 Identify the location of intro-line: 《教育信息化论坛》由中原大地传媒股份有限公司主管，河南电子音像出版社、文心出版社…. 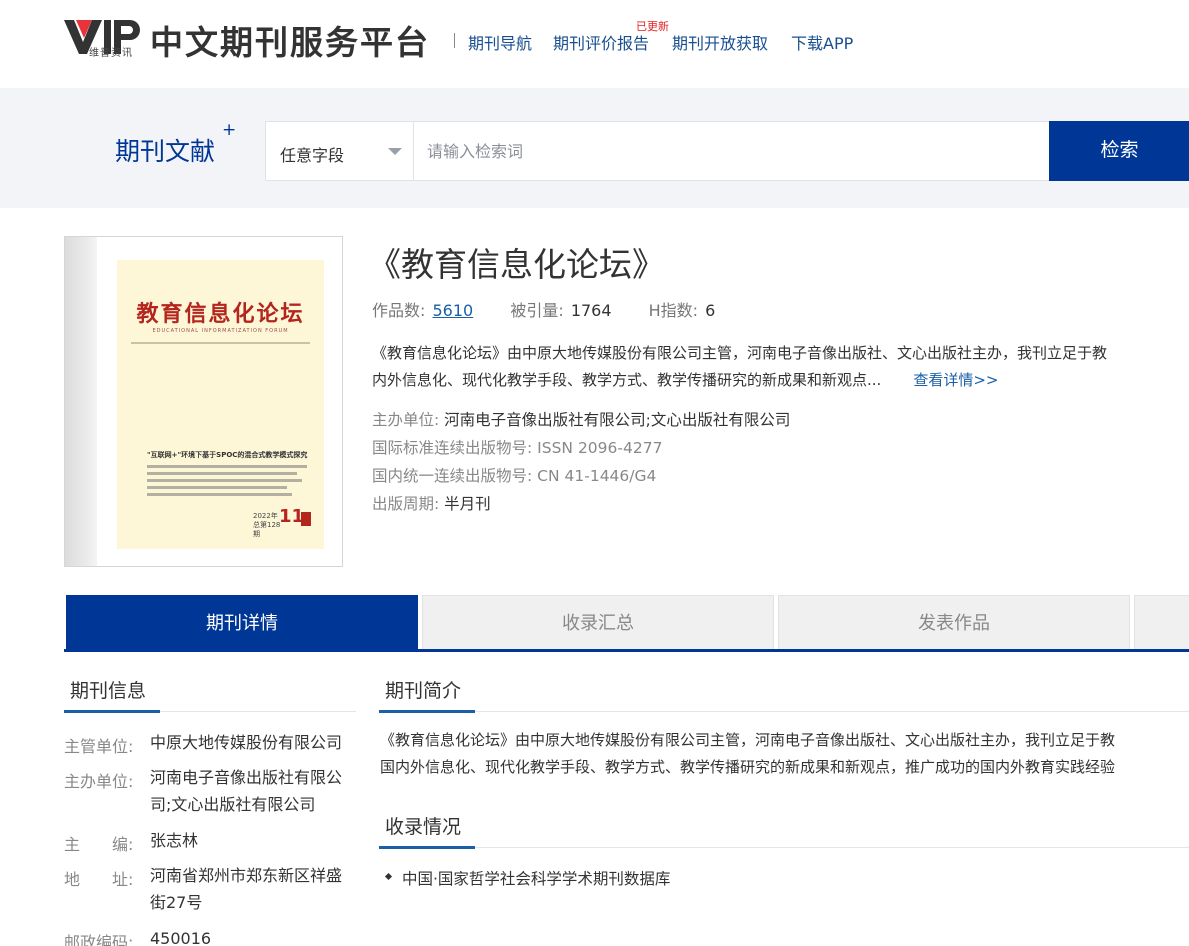
(748, 740).